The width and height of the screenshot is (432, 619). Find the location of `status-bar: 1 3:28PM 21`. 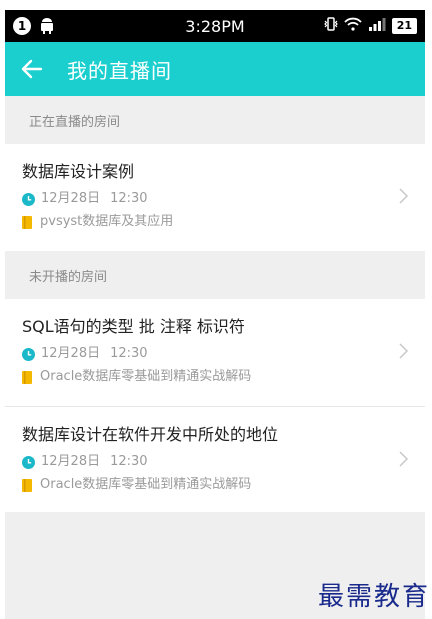

status-bar: 1 3:28PM 21 is located at coordinates (215, 26).